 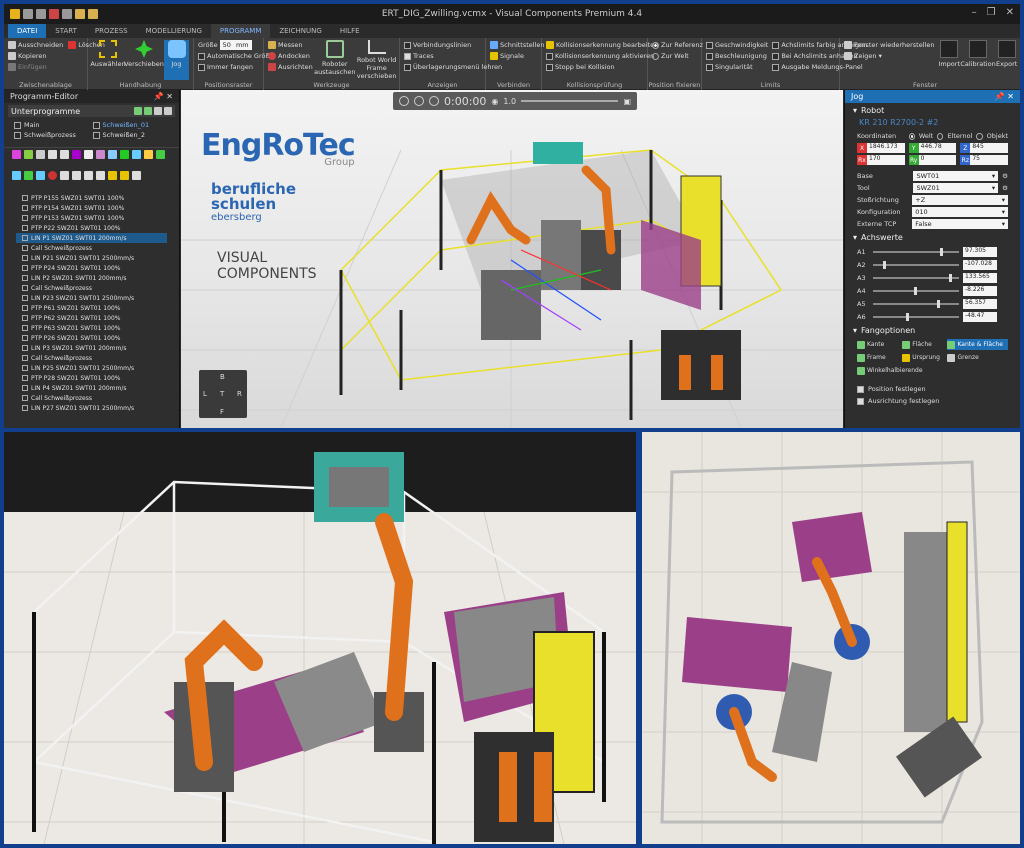 What do you see at coordinates (494, 101) in the screenshot?
I see `record-icon: ◉` at bounding box center [494, 101].